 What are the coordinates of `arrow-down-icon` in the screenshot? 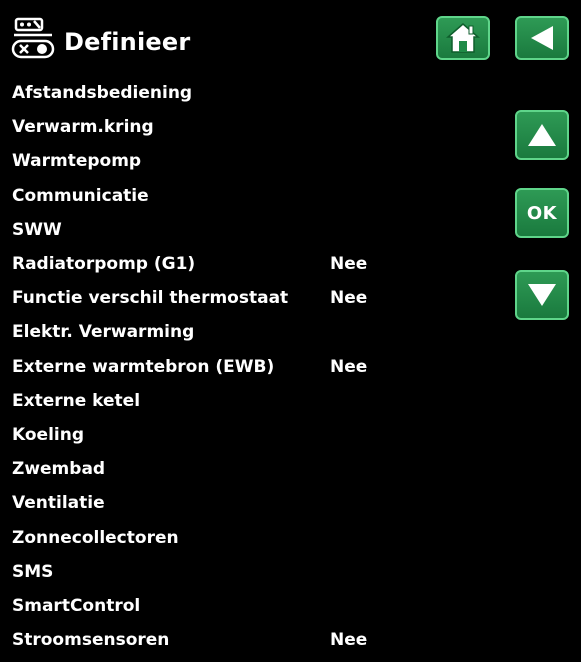 It's located at (542, 295).